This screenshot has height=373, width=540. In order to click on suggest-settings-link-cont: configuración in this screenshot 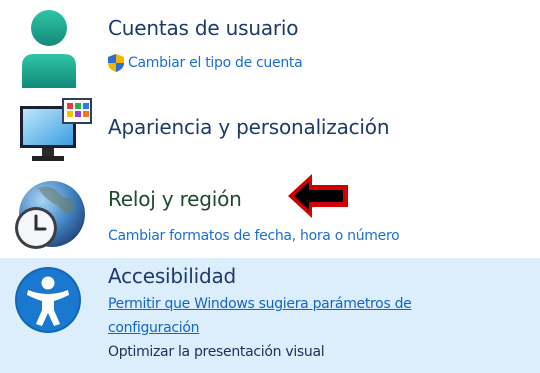, I will do `click(153, 328)`.